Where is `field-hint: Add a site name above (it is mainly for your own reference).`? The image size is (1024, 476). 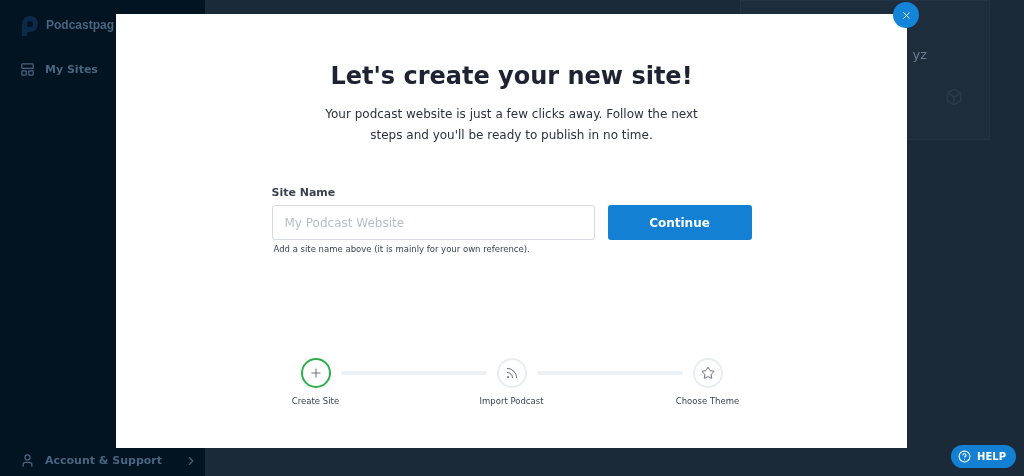 field-hint: Add a site name above (it is mainly for your own reference). is located at coordinates (402, 249).